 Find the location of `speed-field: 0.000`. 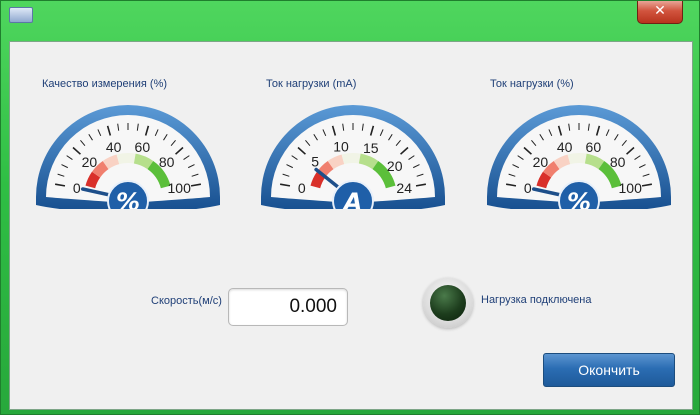

speed-field: 0.000 is located at coordinates (288, 307).